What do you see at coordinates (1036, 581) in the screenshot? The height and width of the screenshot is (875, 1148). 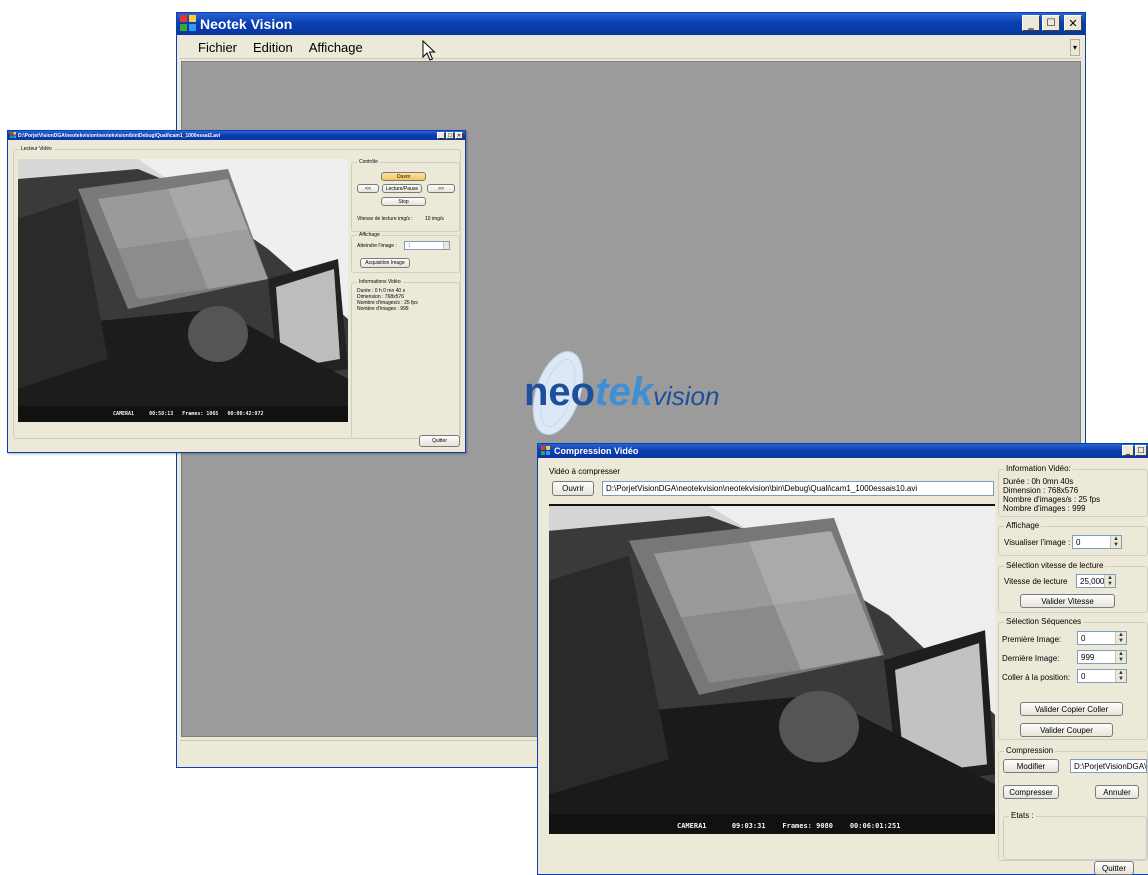 I see `compression-speed-label: Vitesse de lecture` at bounding box center [1036, 581].